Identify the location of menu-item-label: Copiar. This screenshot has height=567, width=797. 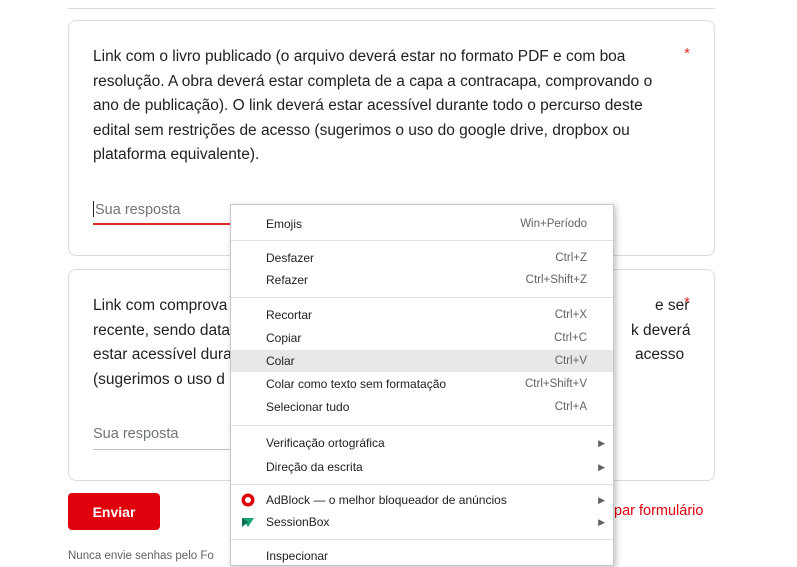
(284, 338).